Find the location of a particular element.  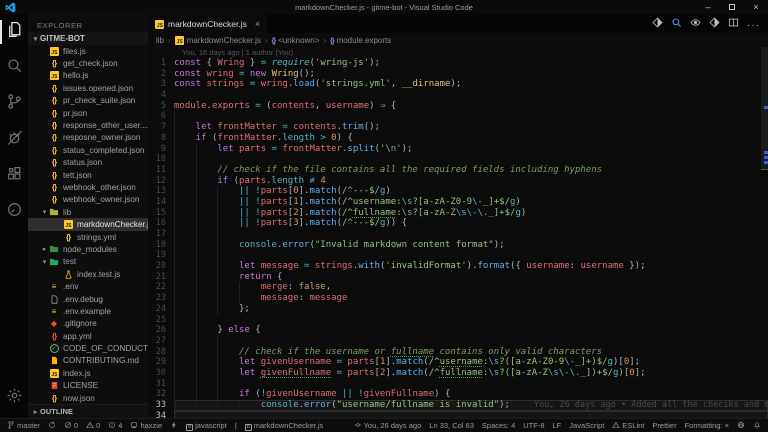

code-line-27: 27 is located at coordinates (458, 341).